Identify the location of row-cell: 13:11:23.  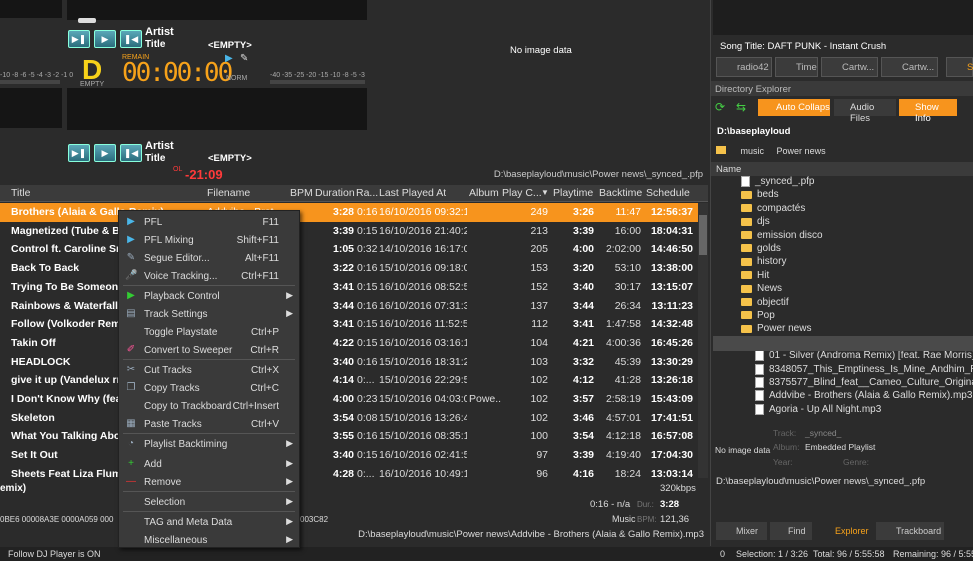
(672, 305).